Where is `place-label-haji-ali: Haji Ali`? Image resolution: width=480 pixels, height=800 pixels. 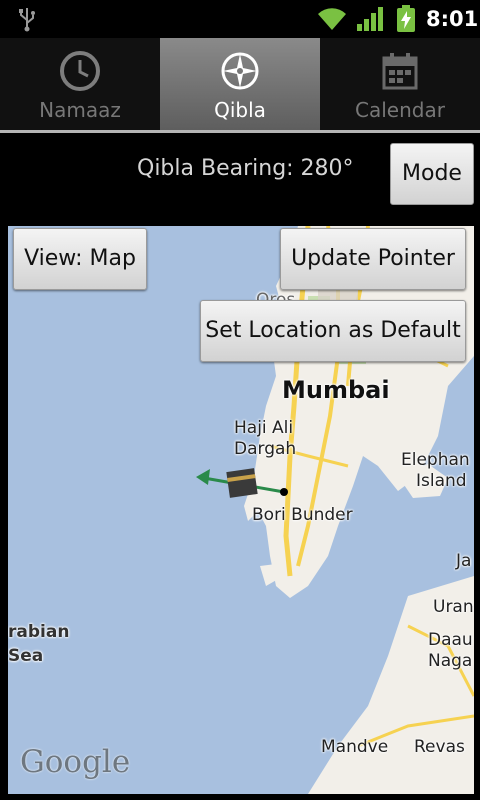
place-label-haji-ali: Haji Ali is located at coordinates (264, 428).